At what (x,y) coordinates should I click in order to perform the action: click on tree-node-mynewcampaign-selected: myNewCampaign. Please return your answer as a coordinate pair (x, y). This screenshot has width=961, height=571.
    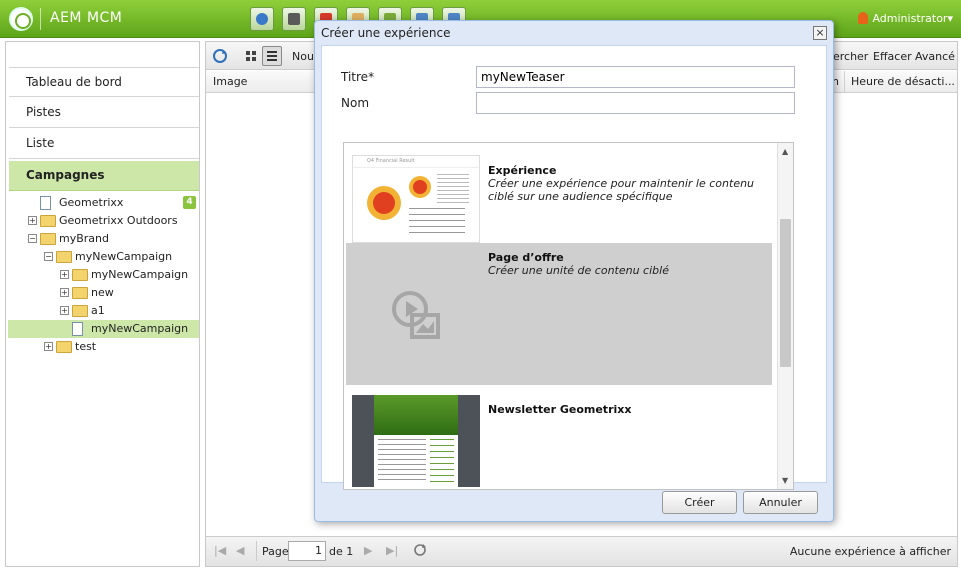
    Looking at the image, I should click on (103, 329).